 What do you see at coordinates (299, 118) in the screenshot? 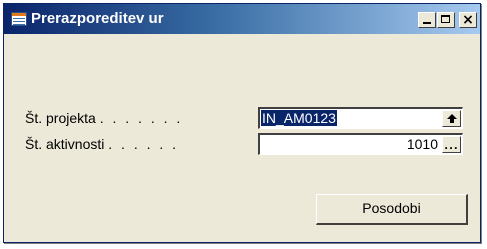
I see `project-number-value: IN_AM0123` at bounding box center [299, 118].